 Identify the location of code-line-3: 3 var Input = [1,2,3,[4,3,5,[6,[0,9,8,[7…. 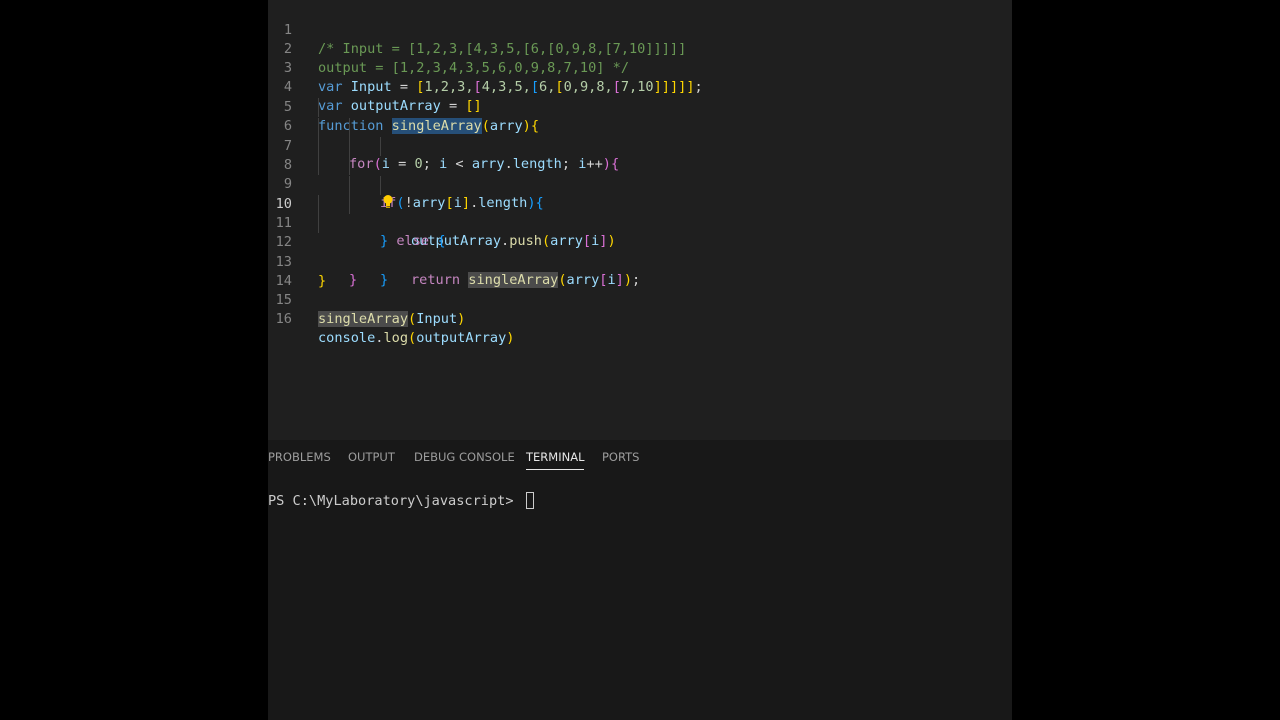
(640, 67).